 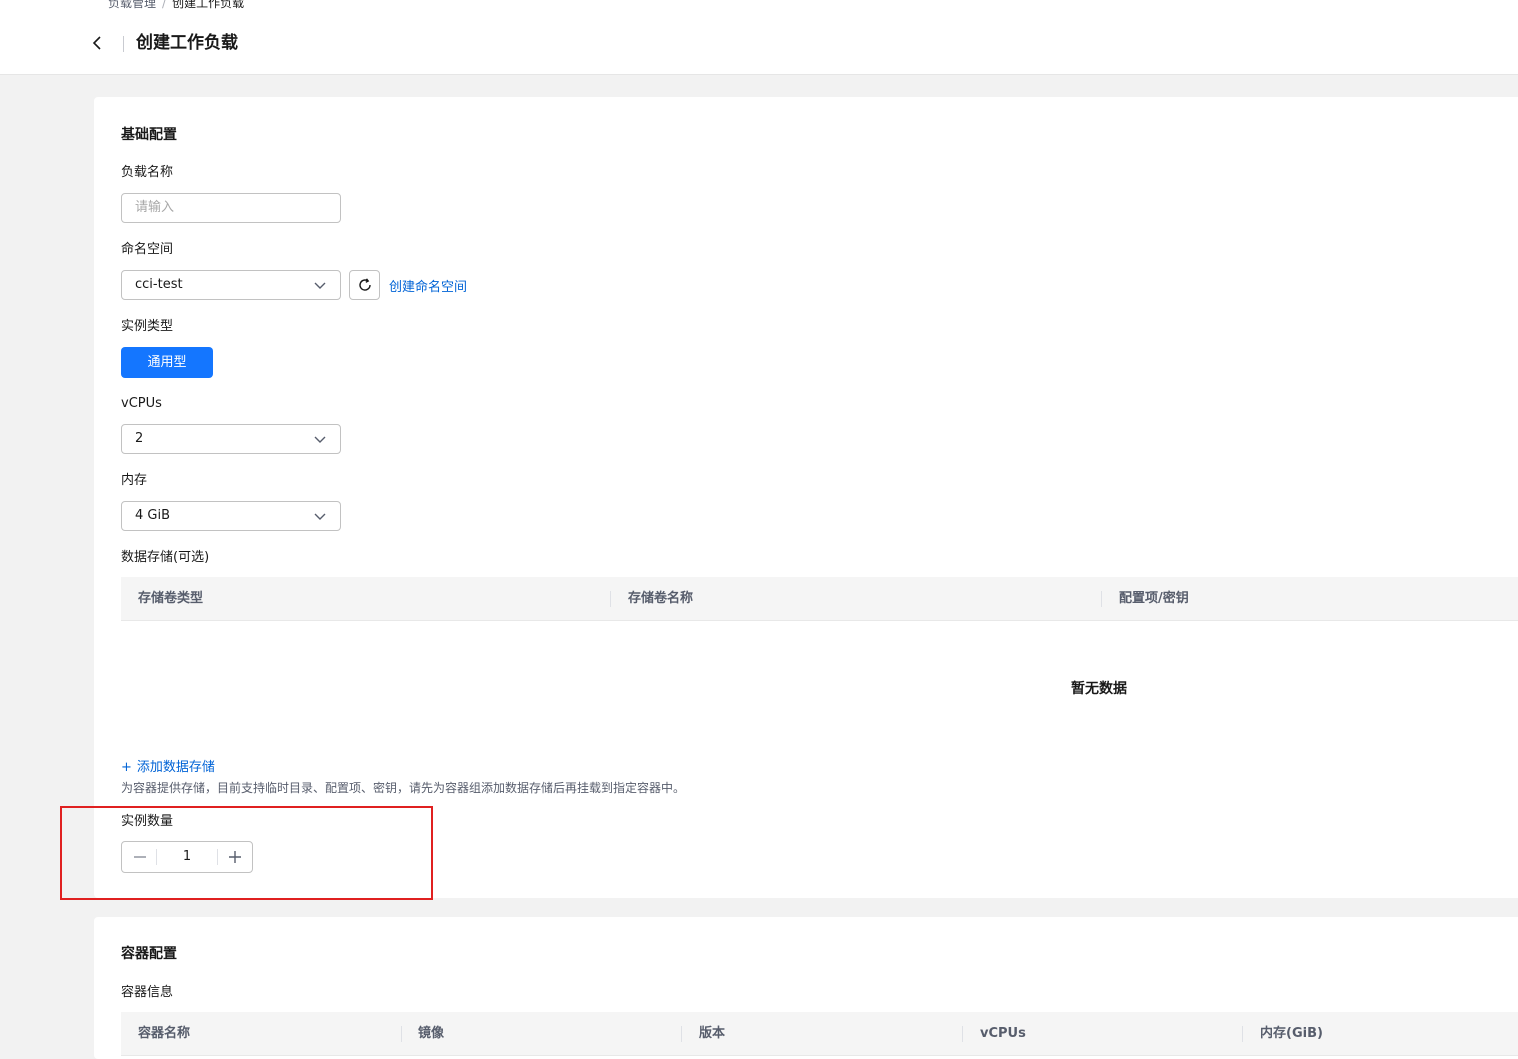 What do you see at coordinates (231, 439) in the screenshot?
I see `vcpus-select: 2` at bounding box center [231, 439].